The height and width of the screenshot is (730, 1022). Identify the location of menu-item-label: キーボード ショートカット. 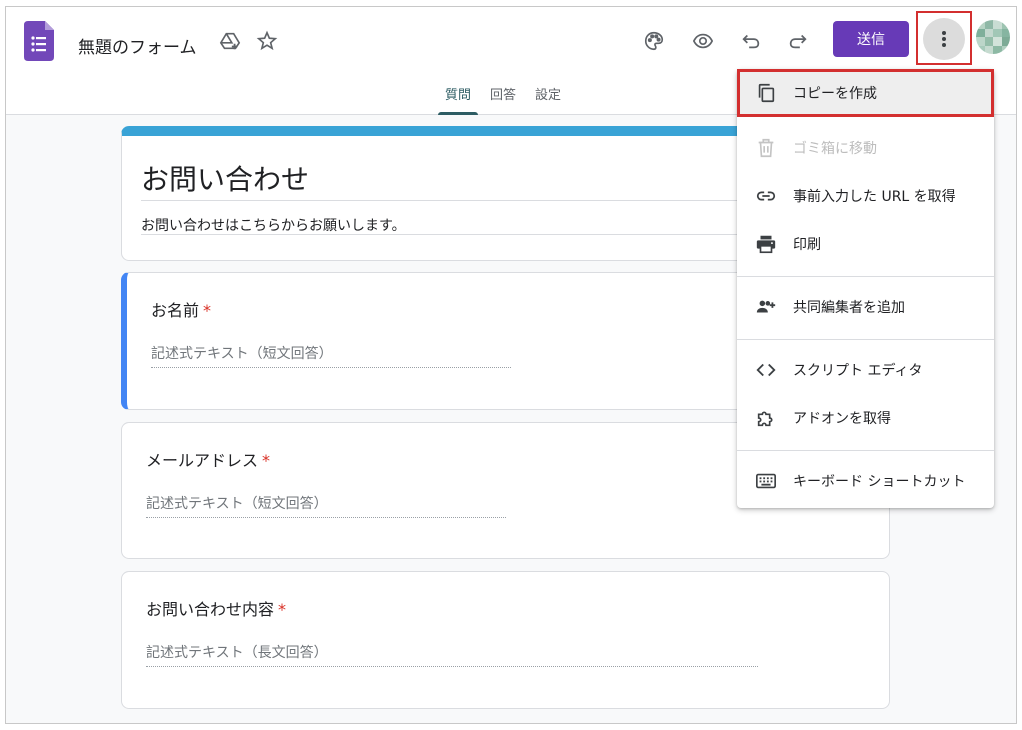
(879, 482).